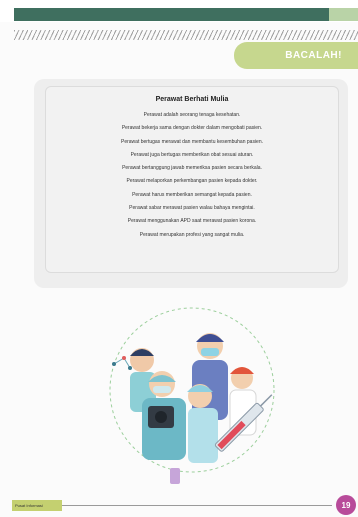 Image resolution: width=358 pixels, height=517 pixels. I want to click on hatched-divider, so click(186, 35).